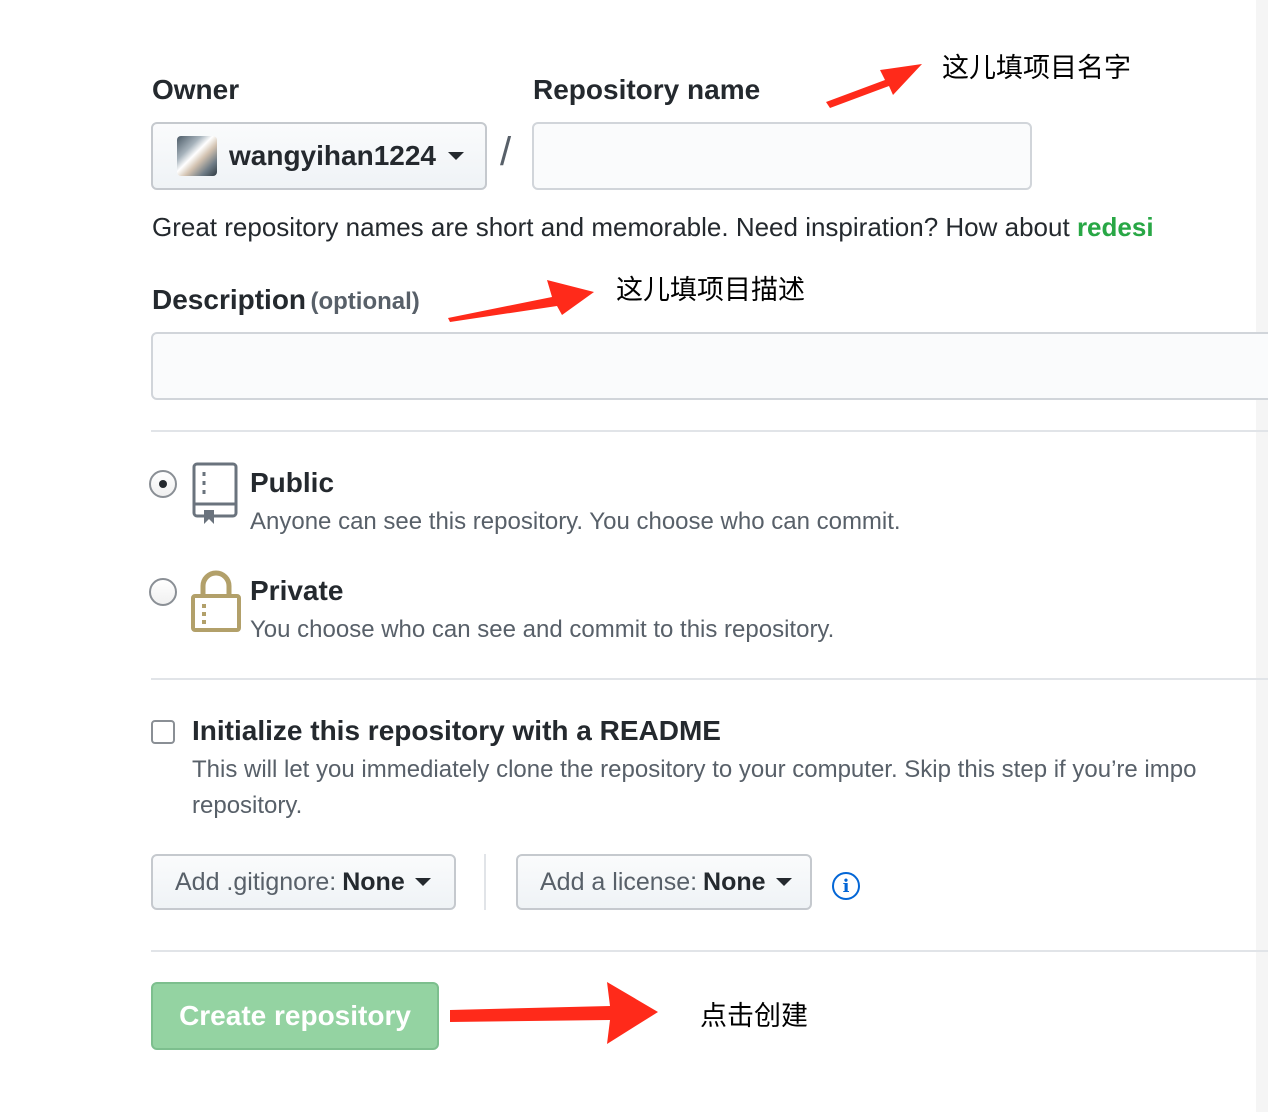 This screenshot has height=1112, width=1268. I want to click on annotation-create-note: 点击创建, so click(754, 1016).